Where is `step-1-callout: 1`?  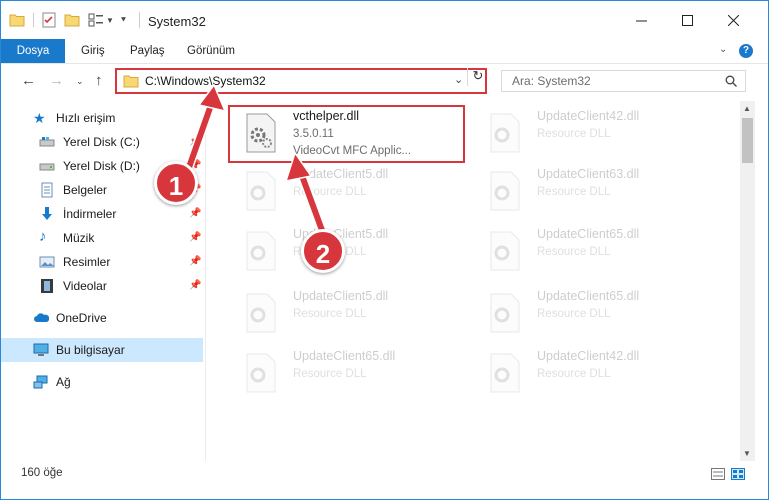 step-1-callout: 1 is located at coordinates (176, 183).